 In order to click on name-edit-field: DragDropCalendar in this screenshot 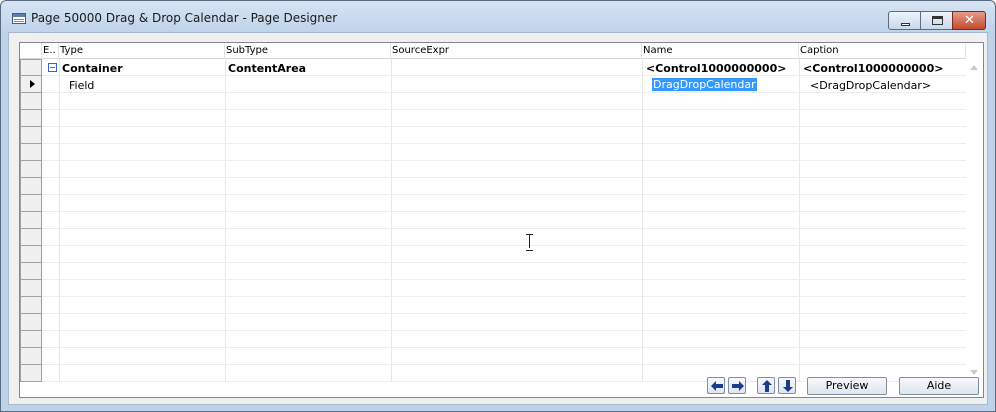, I will do `click(704, 85)`.